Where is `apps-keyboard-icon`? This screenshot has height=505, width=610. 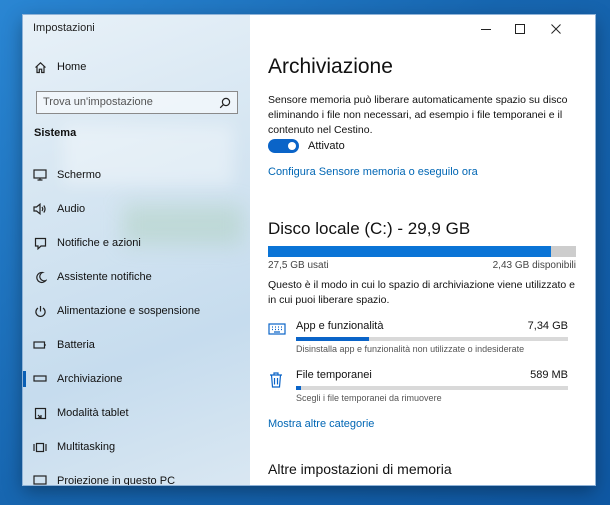 apps-keyboard-icon is located at coordinates (277, 331).